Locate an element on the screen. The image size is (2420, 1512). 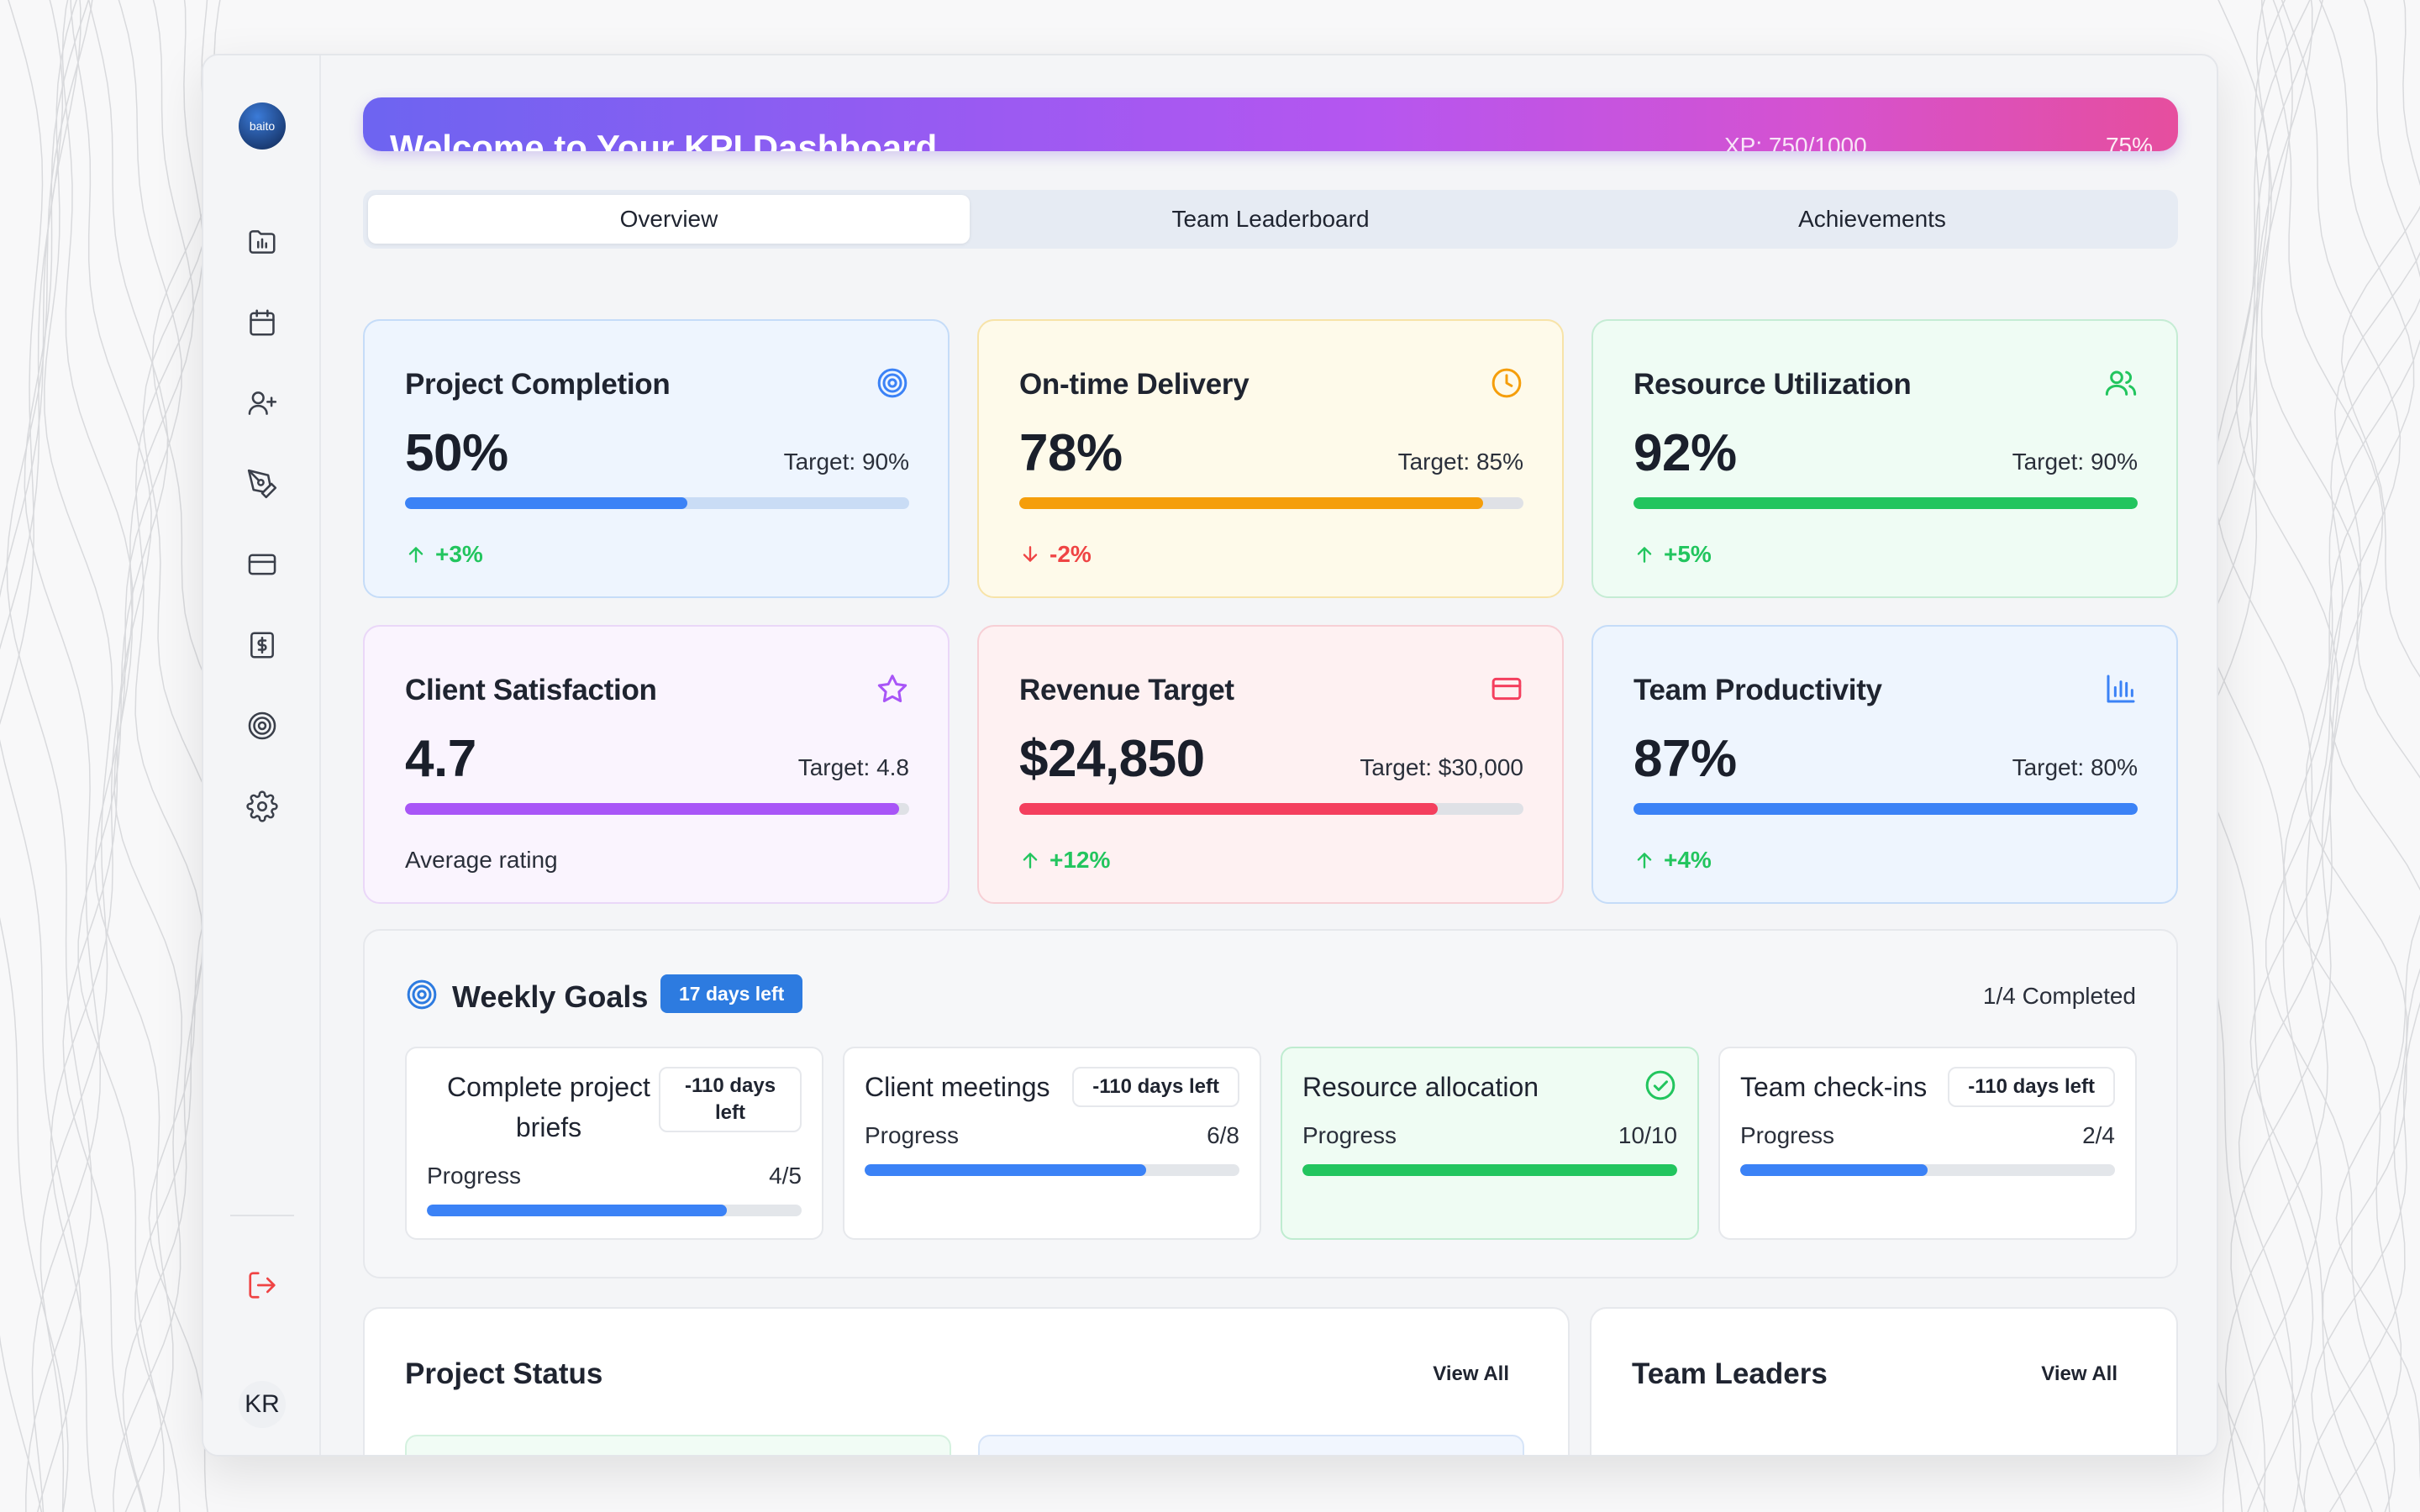
weekly-goals-title: Weekly Goals is located at coordinates (551, 996).